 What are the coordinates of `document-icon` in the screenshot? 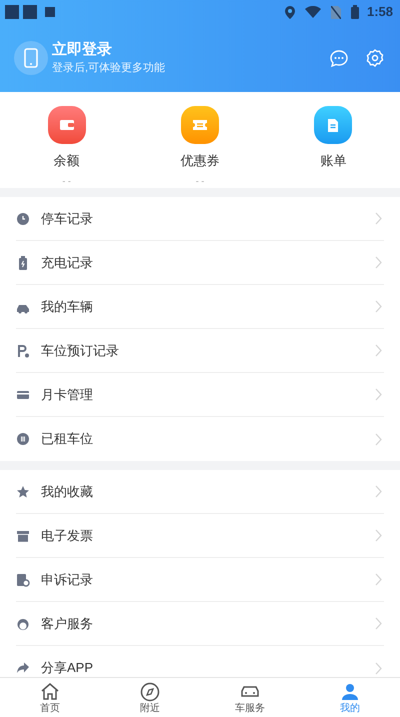 It's located at (333, 125).